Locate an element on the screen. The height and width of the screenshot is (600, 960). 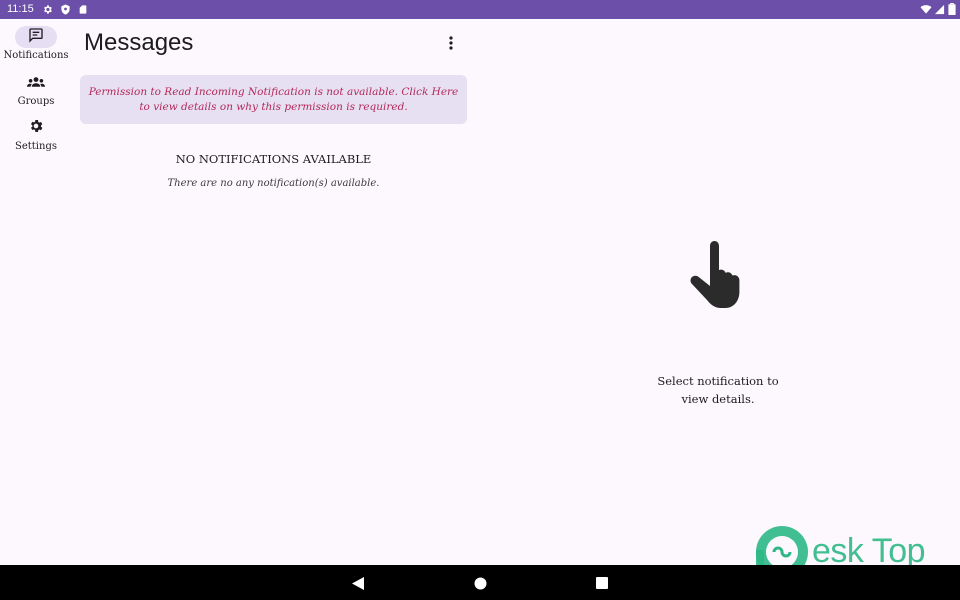
shield-icon is located at coordinates (65, 9).